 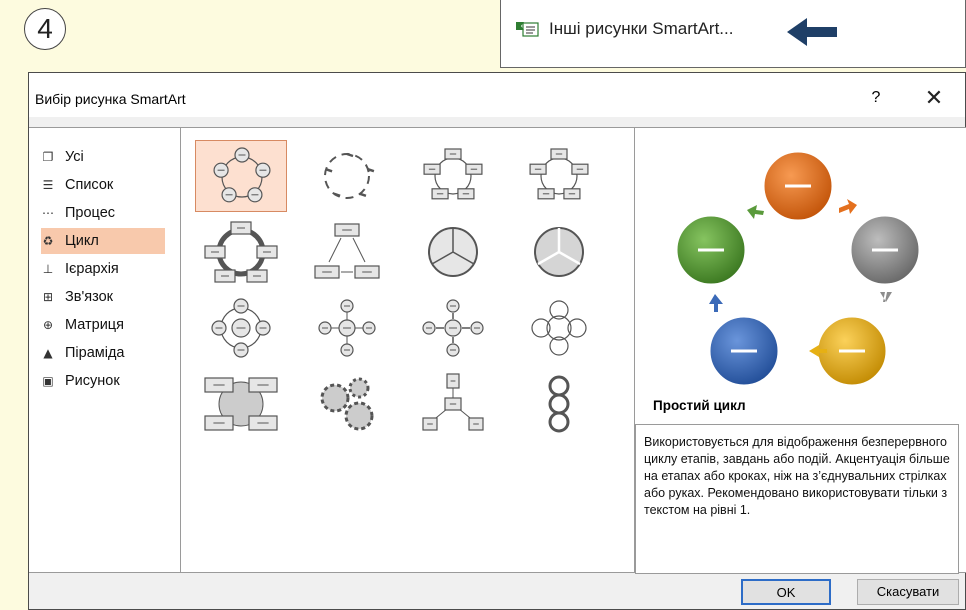 I want to click on radial-cycle-icon, so click(x=241, y=328).